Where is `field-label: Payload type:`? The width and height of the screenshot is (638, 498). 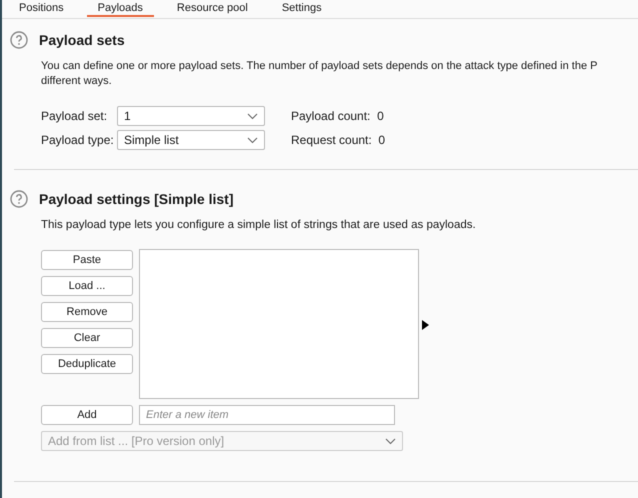
field-label: Payload type: is located at coordinates (78, 140).